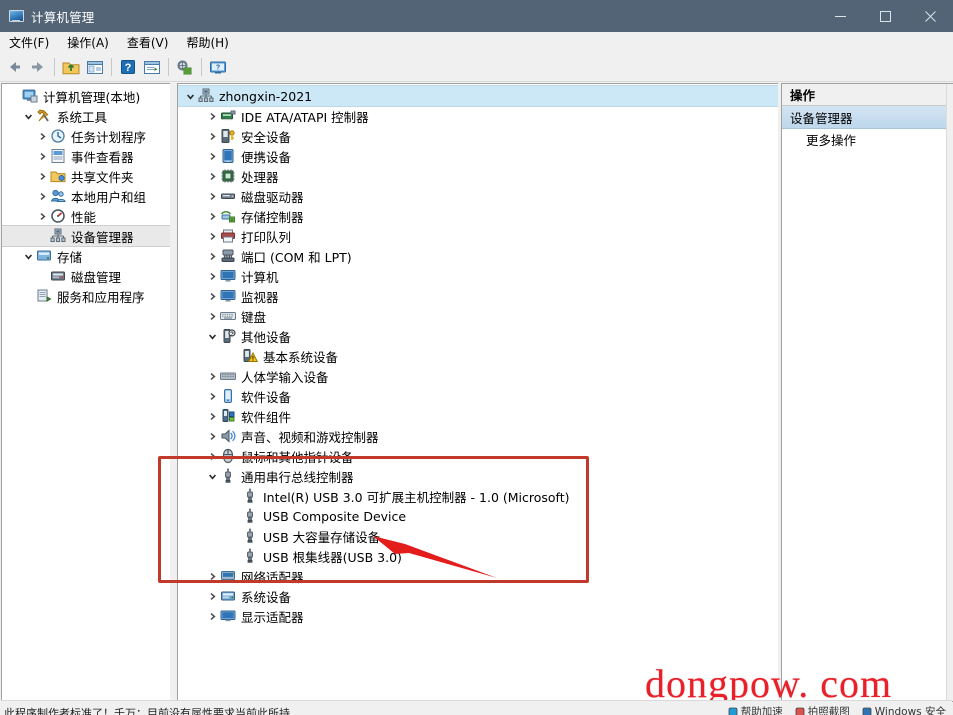  Describe the element at coordinates (478, 336) in the screenshot. I see `tree-item-12: ? 其他设备` at that location.